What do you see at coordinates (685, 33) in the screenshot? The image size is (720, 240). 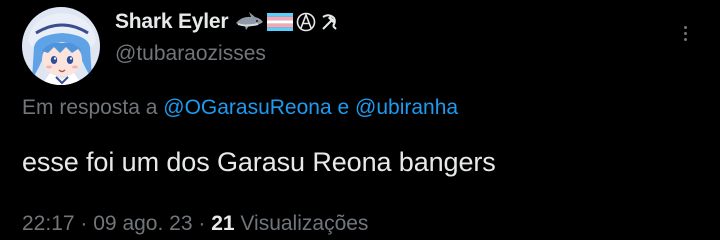 I see `more-options-button` at bounding box center [685, 33].